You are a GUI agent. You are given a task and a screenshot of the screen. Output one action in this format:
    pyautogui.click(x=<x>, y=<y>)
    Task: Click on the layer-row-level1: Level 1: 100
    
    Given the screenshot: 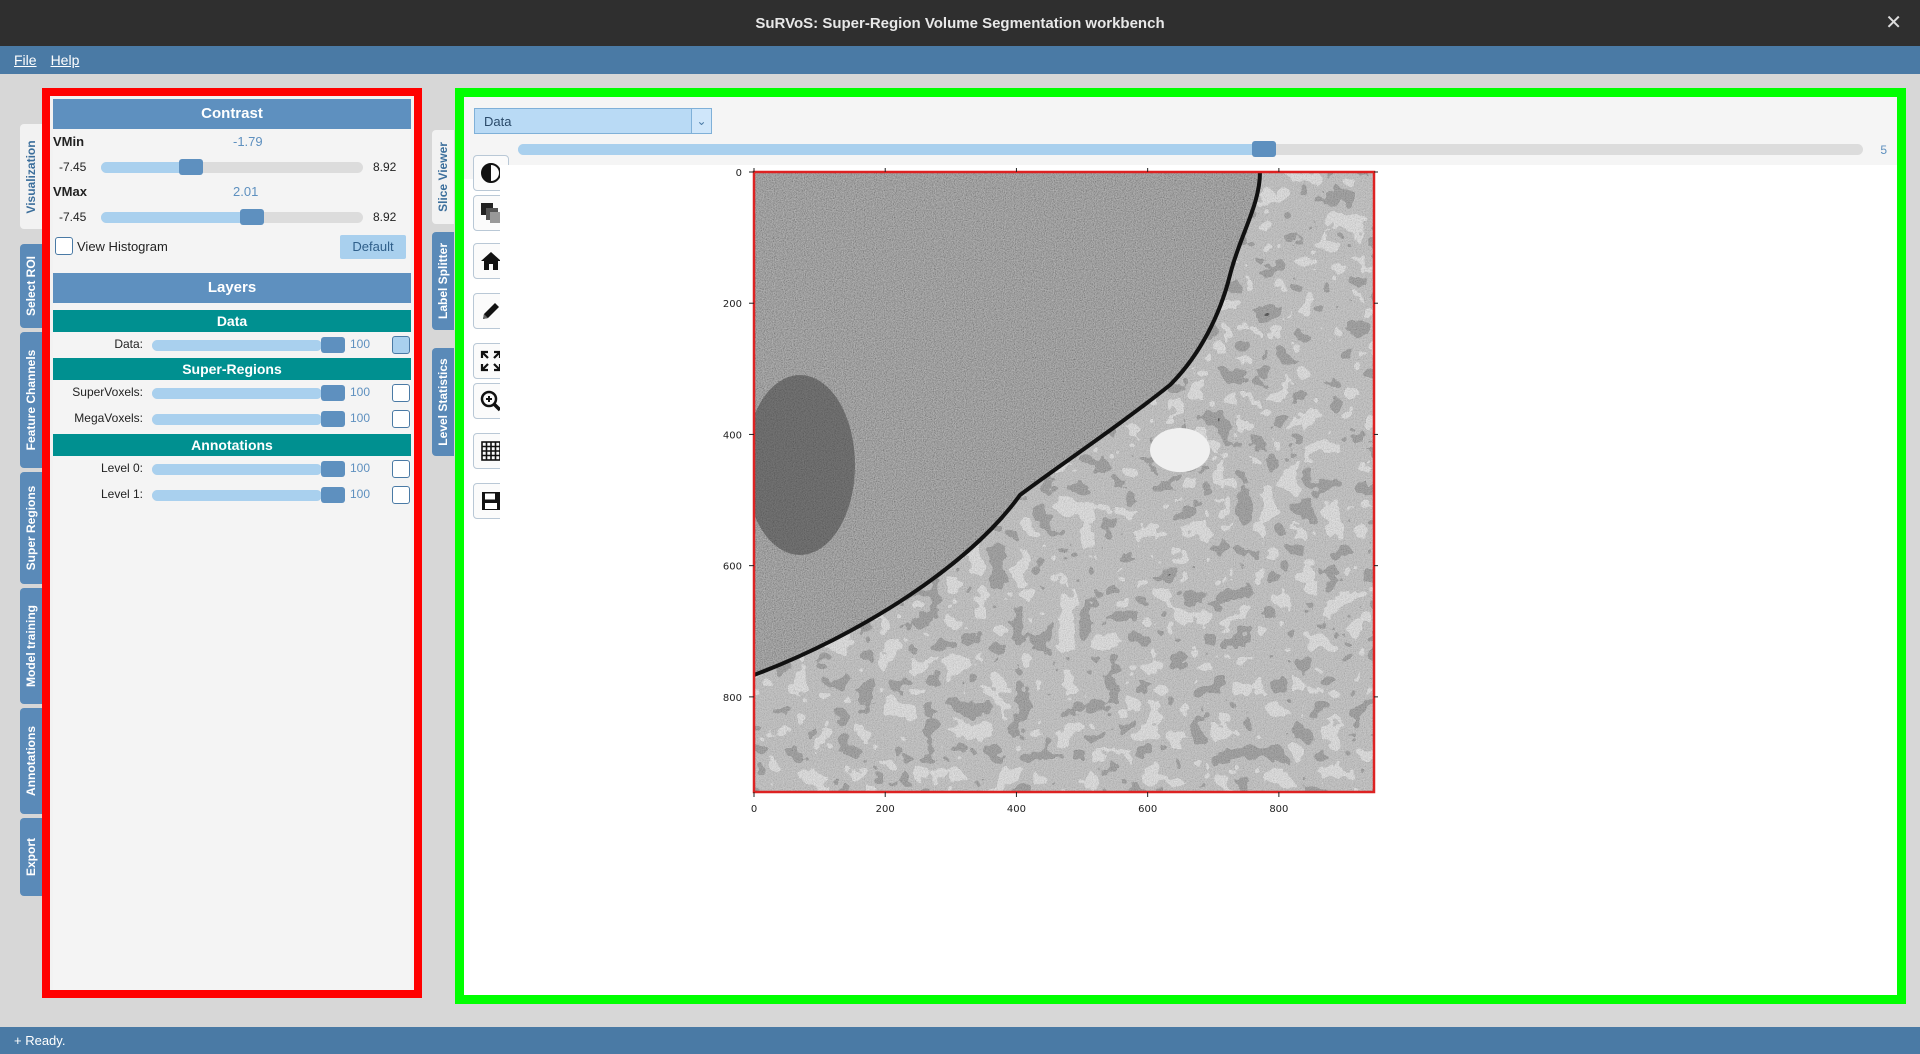 What is the action you would take?
    pyautogui.click(x=232, y=495)
    